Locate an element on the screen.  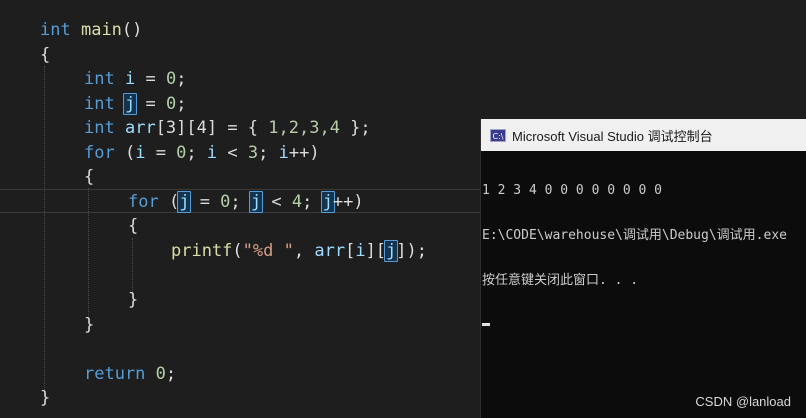
code-line-10: printf("%d ", arr[i][j]); is located at coordinates (299, 251).